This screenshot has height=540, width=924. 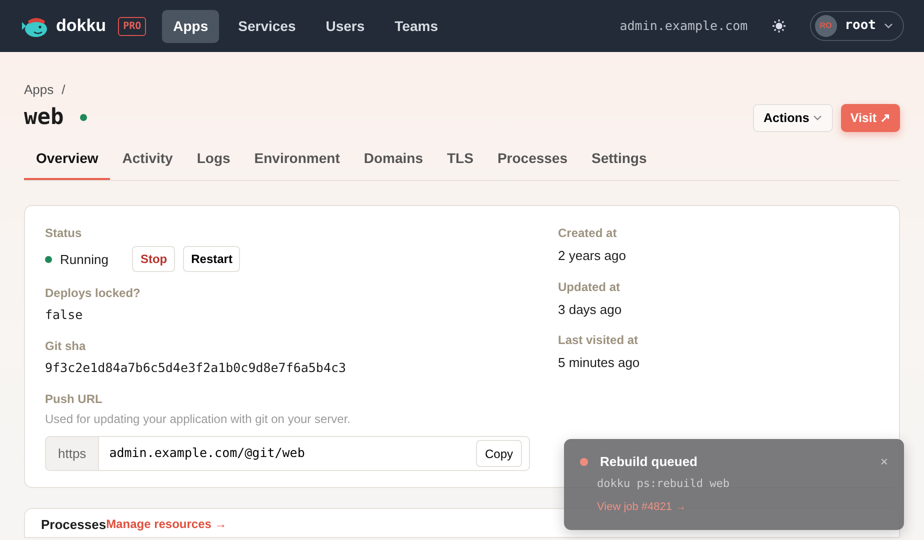 What do you see at coordinates (211, 259) in the screenshot?
I see `restart-button: Restart` at bounding box center [211, 259].